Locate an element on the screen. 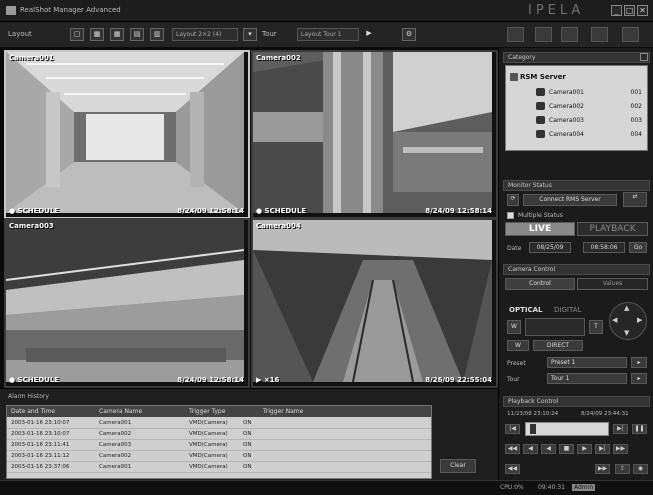 This screenshot has height=495, width=653. export-button: ⇪ is located at coordinates (622, 469).